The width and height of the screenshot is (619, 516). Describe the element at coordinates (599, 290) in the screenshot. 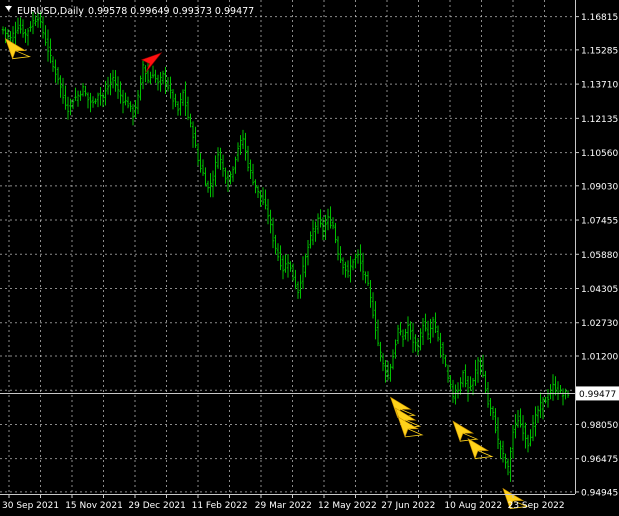

I see `y-tick-label: 1.04305` at that location.